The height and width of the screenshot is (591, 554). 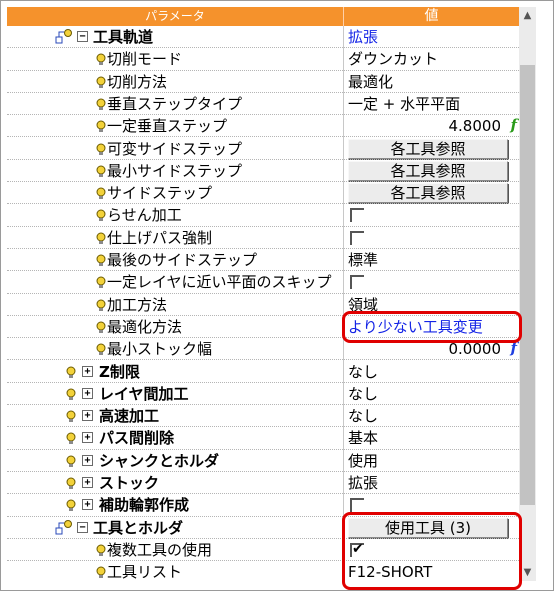 I want to click on parameter-row: + Z制限 なし, so click(x=263, y=372).